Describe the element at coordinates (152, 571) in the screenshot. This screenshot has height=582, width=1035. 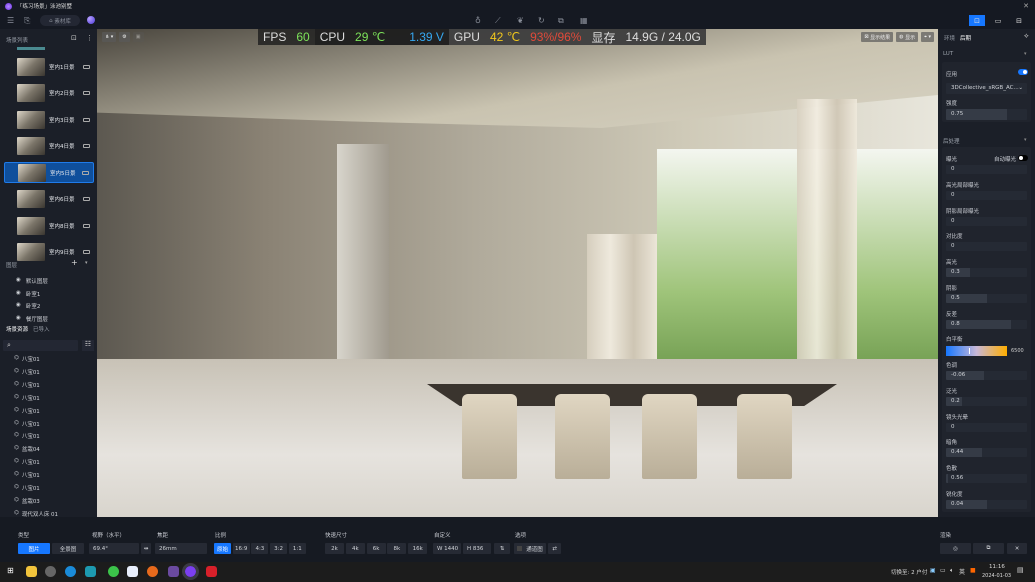
I see `corona-icon` at that location.